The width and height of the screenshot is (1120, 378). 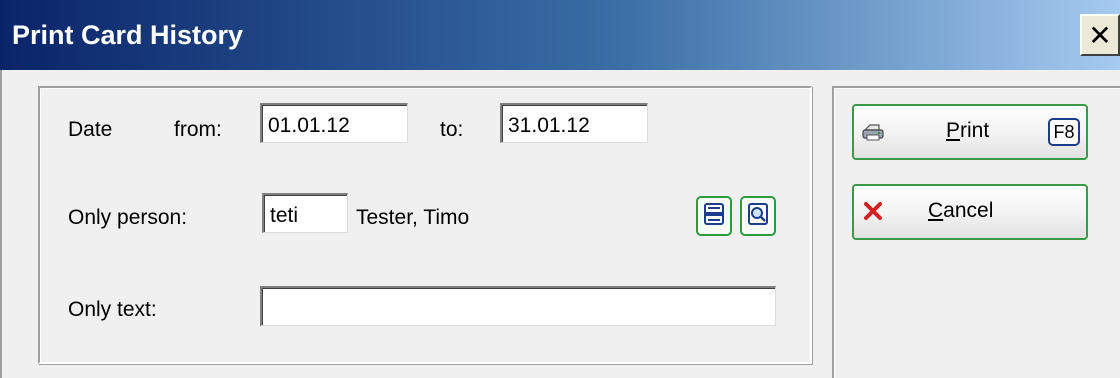 What do you see at coordinates (953, 130) in the screenshot?
I see `print-mnemonic: P` at bounding box center [953, 130].